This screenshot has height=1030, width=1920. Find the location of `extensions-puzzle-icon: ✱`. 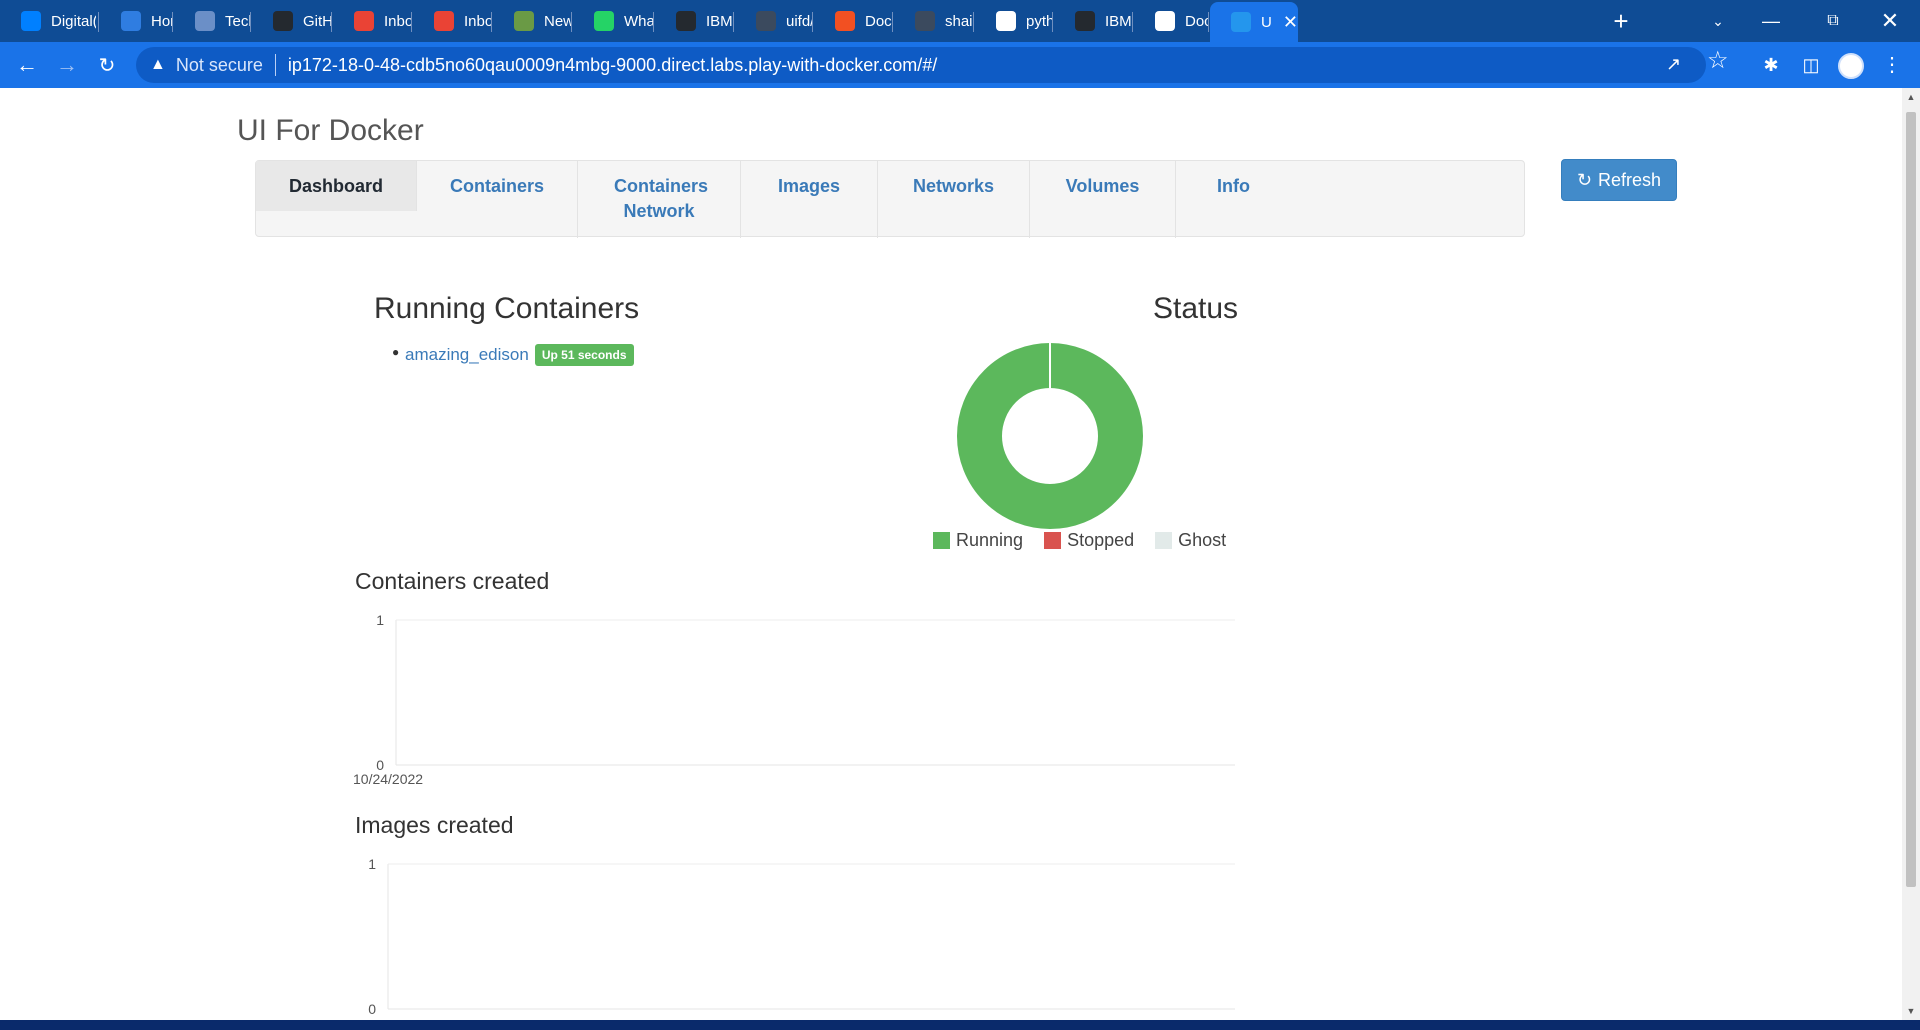

extensions-puzzle-icon: ✱ is located at coordinates (1771, 65).